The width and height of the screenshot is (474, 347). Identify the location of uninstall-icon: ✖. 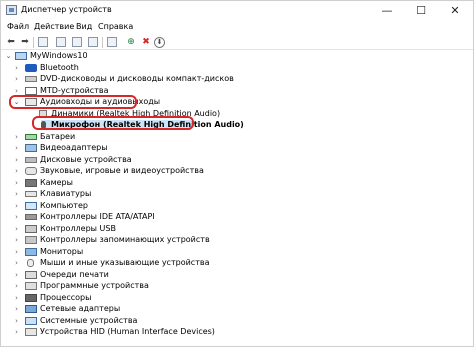
(146, 42).